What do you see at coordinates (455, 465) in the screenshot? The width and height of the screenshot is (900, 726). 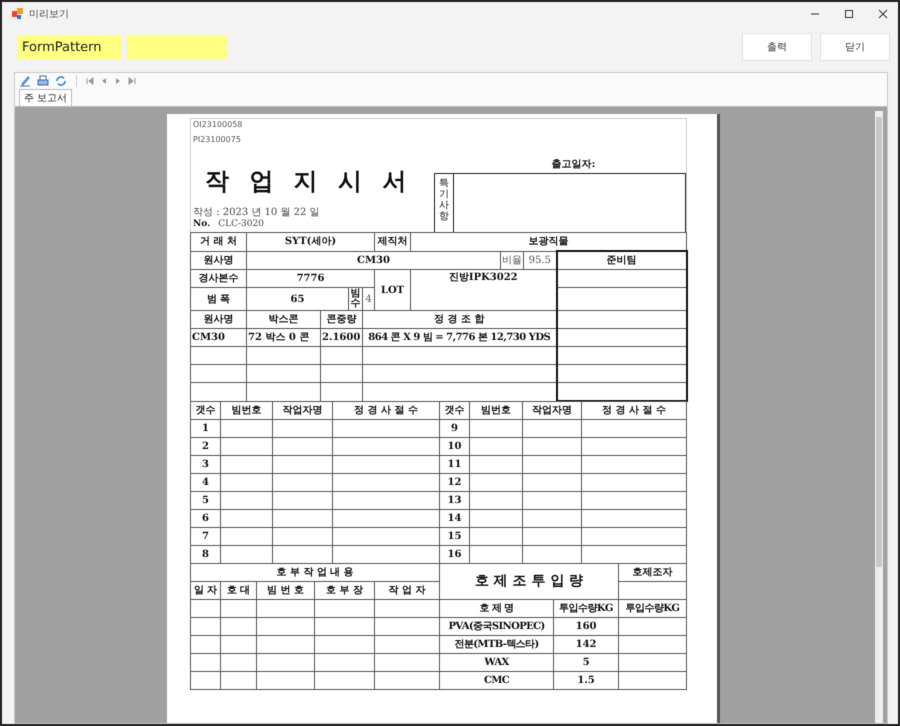 I see `row-number: 11` at bounding box center [455, 465].